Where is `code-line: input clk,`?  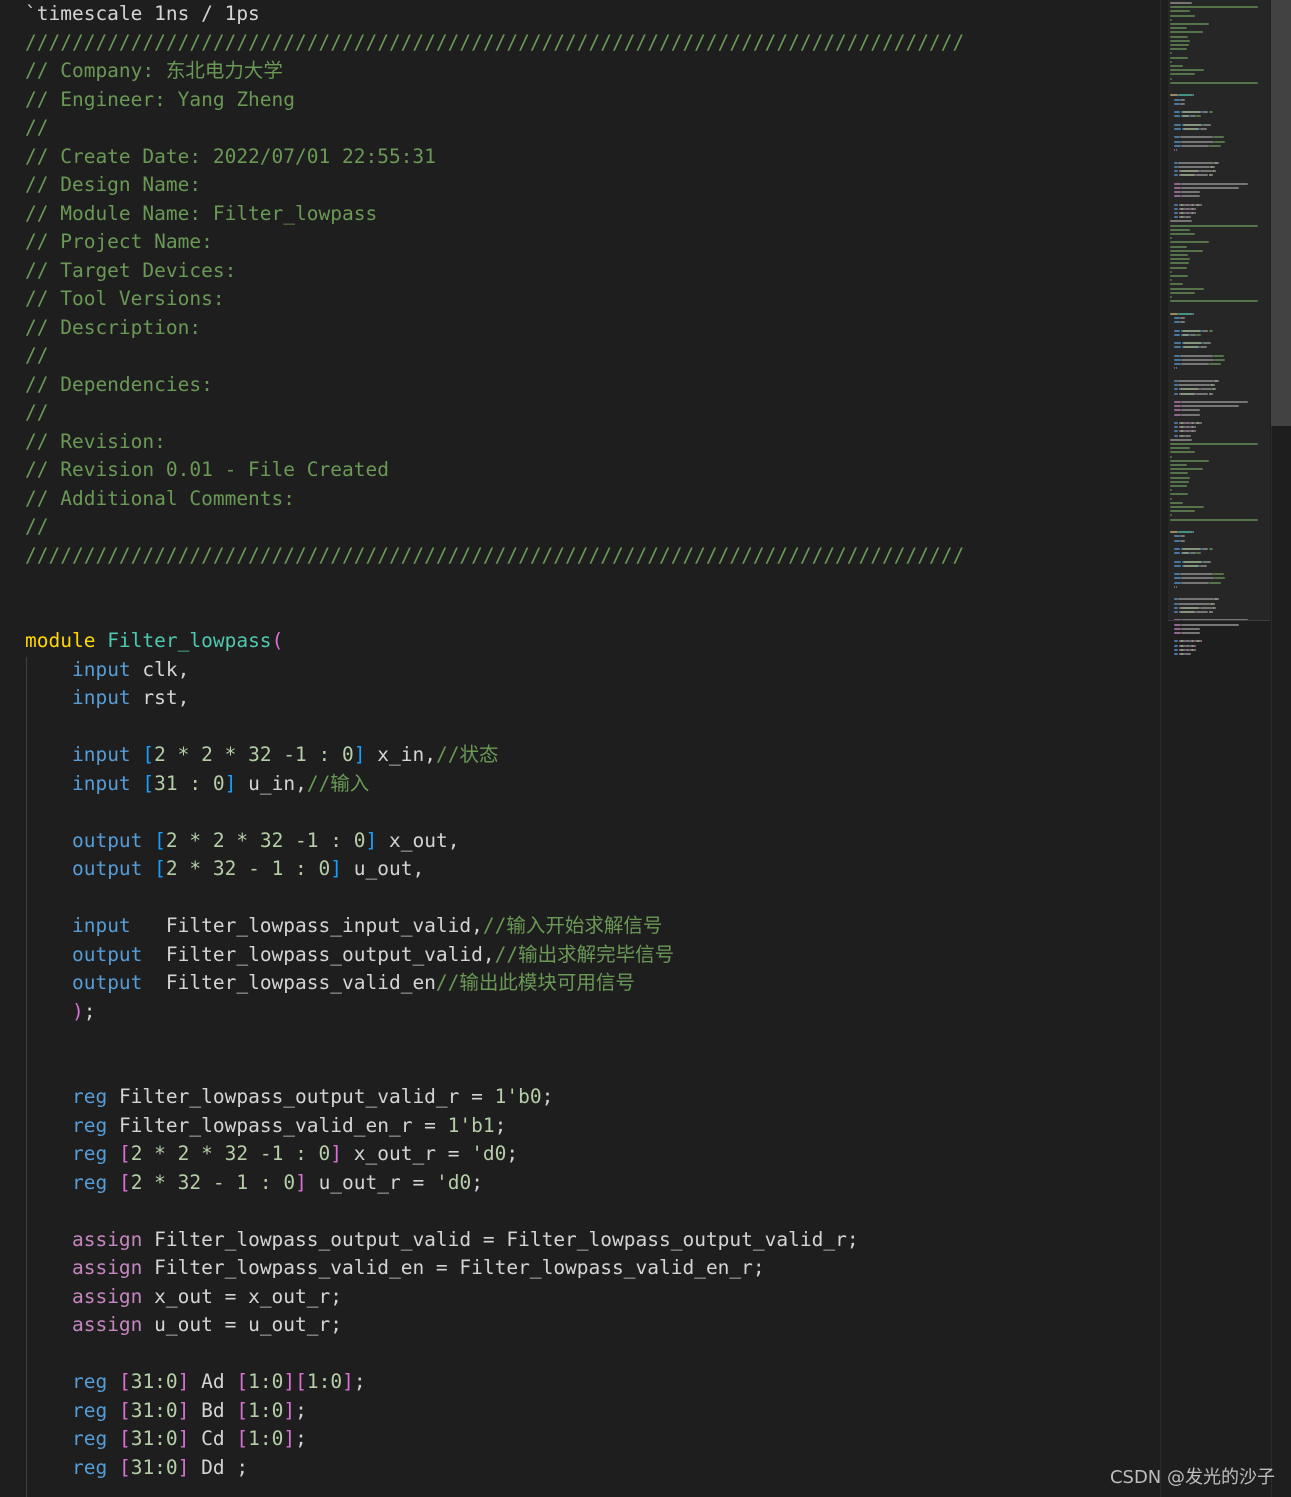
code-line: input clk, is located at coordinates (494, 670).